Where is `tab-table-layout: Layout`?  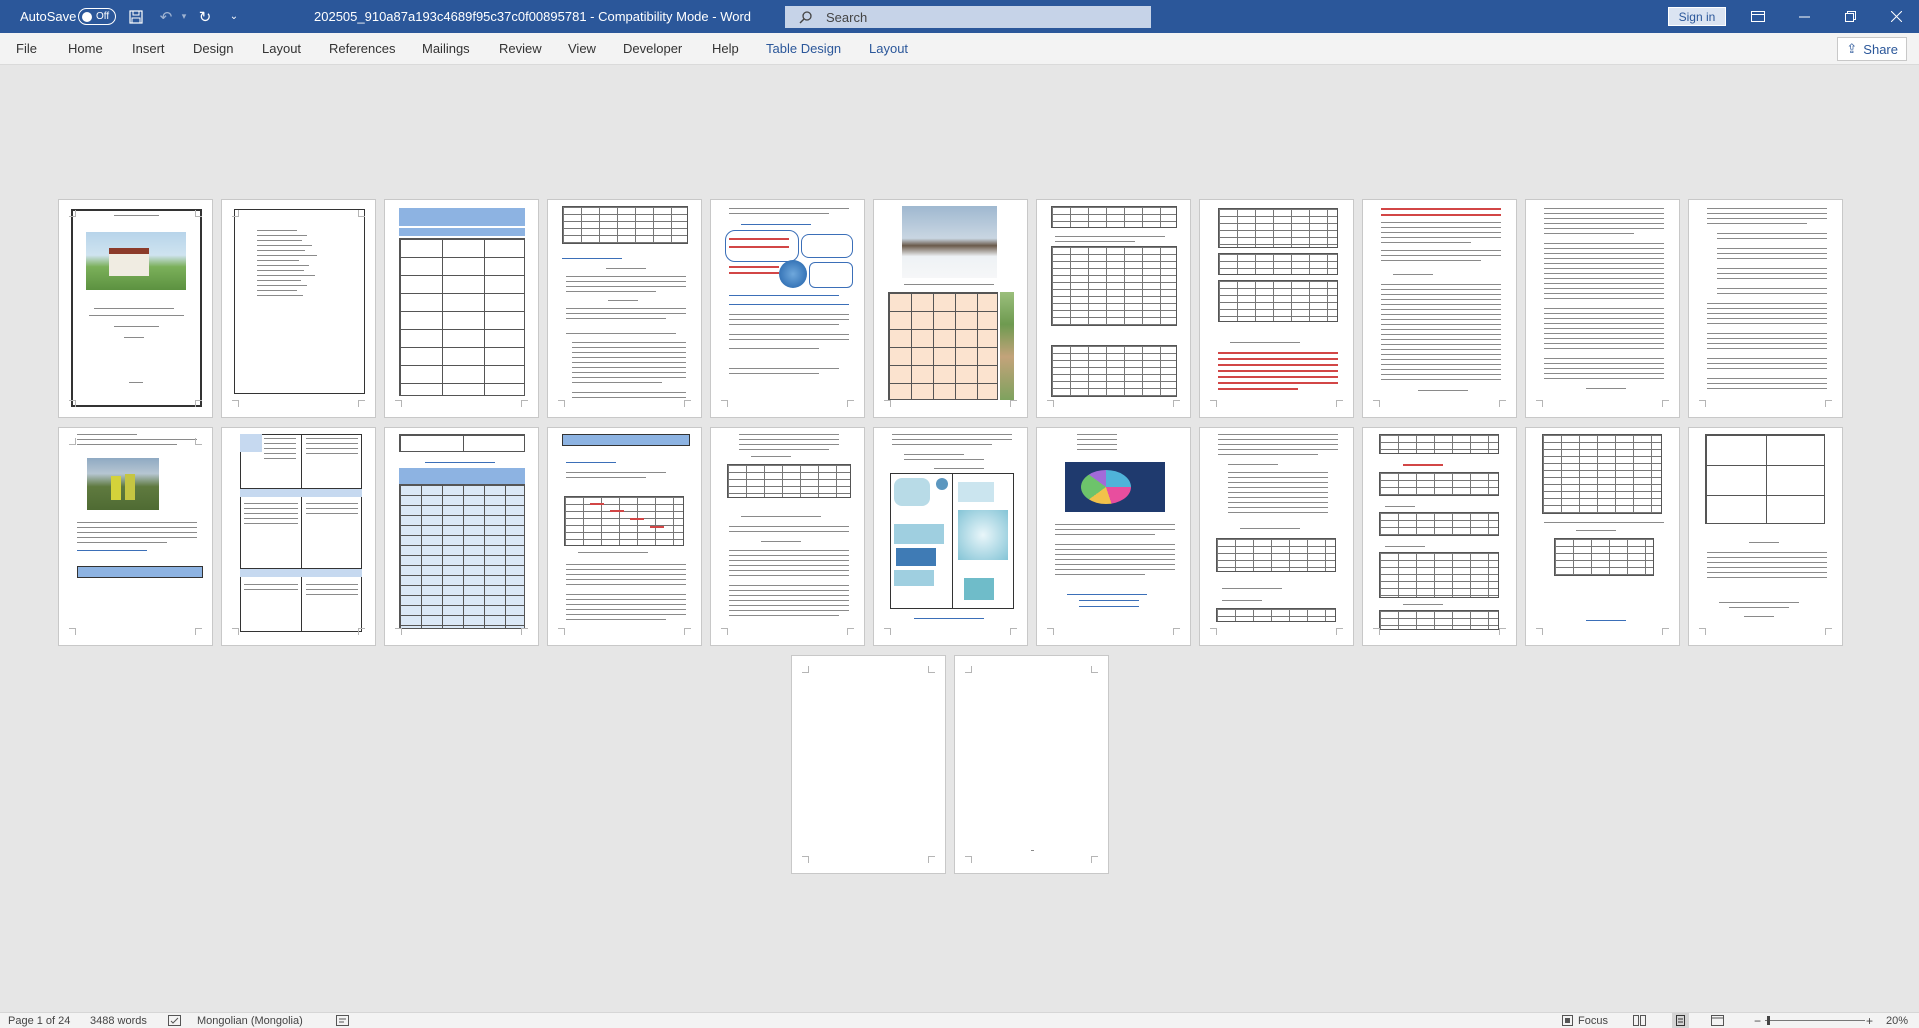
tab-table-layout: Layout is located at coordinates (888, 48).